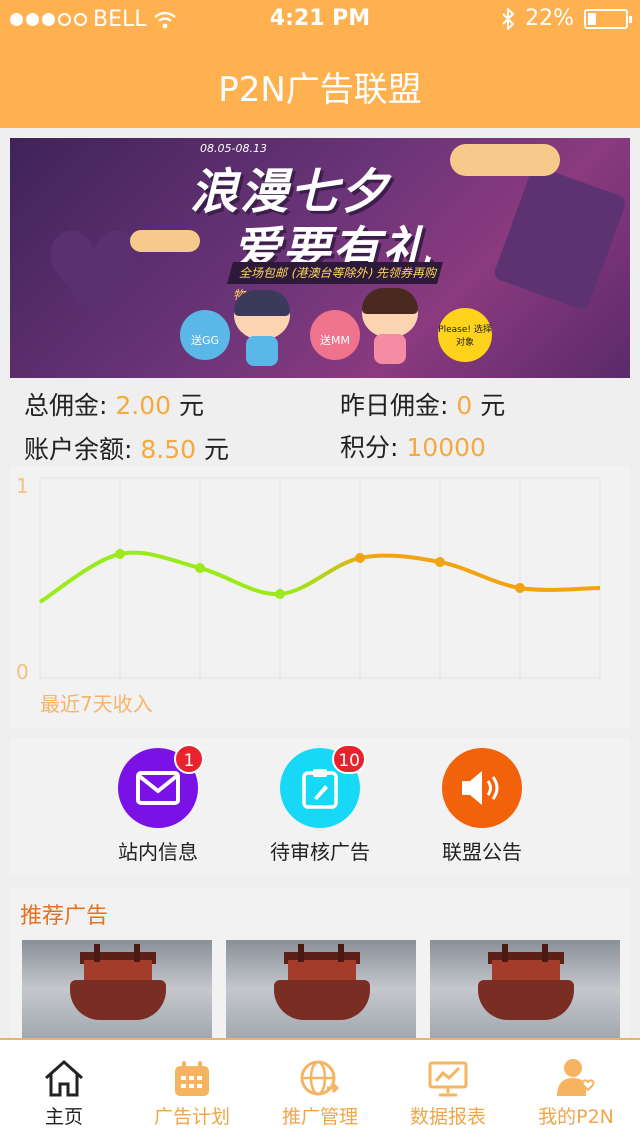 This screenshot has width=640, height=1136. What do you see at coordinates (114, 404) in the screenshot?
I see `total-commission: 总佣金: 2.00 元` at bounding box center [114, 404].